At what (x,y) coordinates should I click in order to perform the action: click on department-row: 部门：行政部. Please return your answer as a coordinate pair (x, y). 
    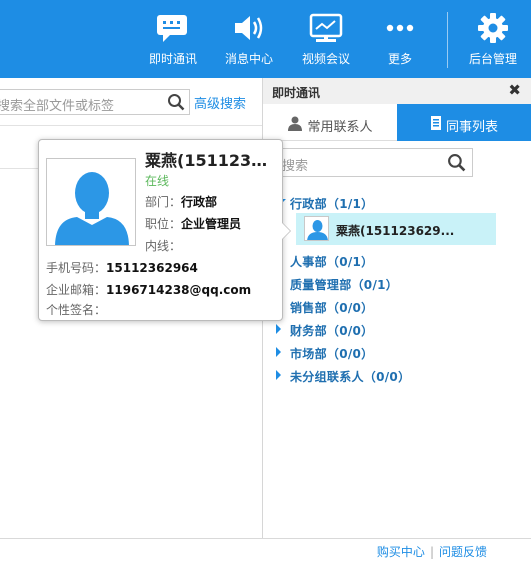
    Looking at the image, I should click on (181, 201).